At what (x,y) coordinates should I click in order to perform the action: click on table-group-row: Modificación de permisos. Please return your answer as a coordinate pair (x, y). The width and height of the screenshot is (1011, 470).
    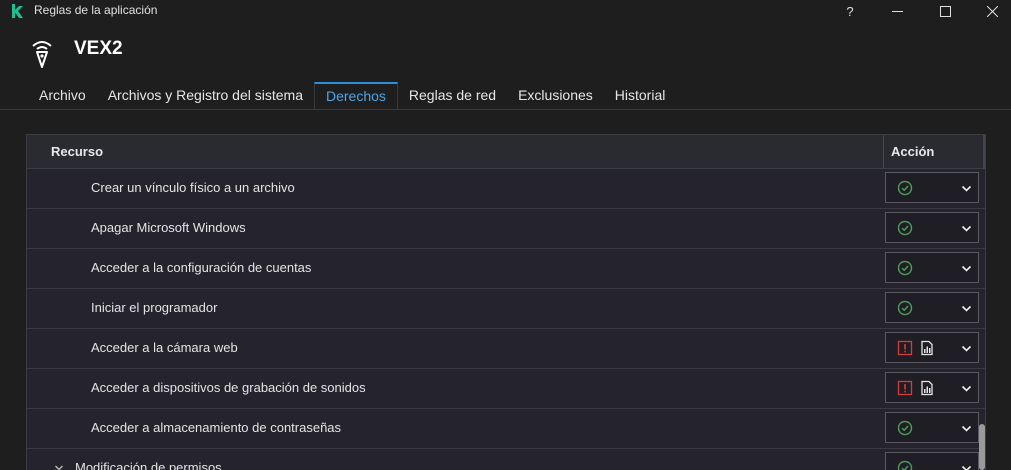
    Looking at the image, I should click on (506, 459).